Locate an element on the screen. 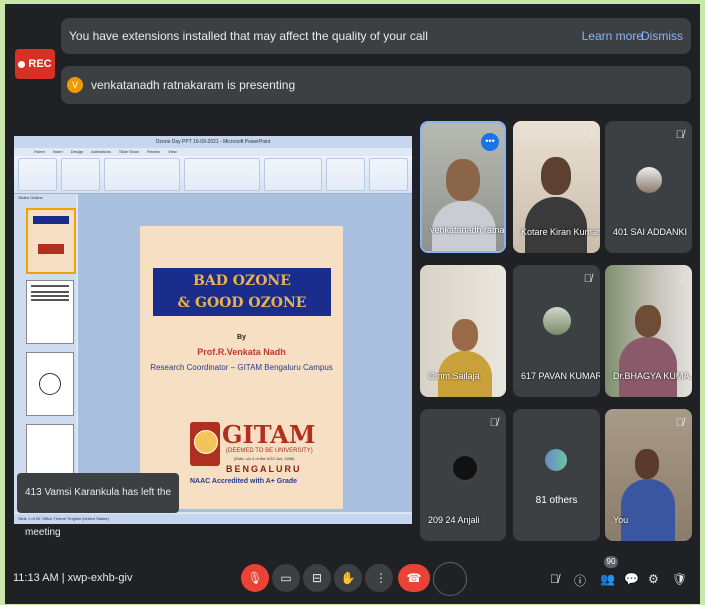 The width and height of the screenshot is (705, 605). ppt-ribbon is located at coordinates (213, 175).